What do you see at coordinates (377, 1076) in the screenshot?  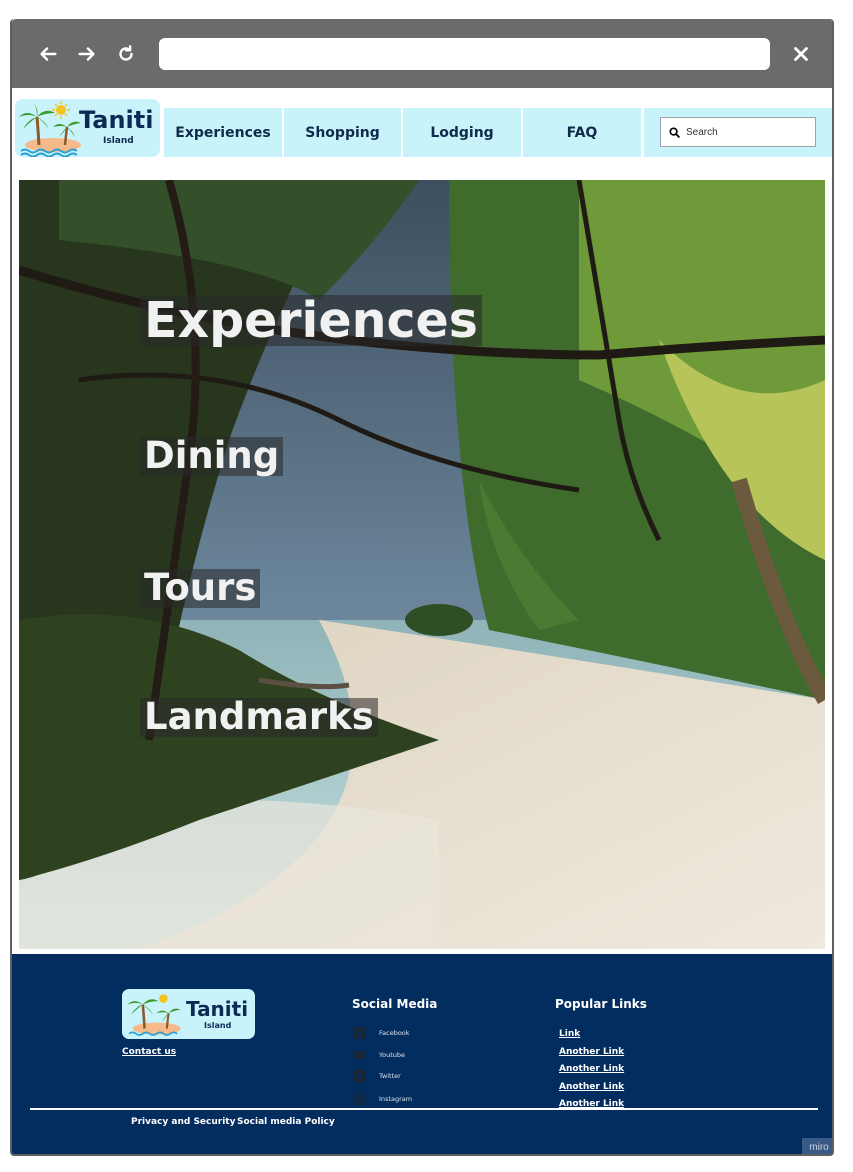 I see `social-twitter: Twitter` at bounding box center [377, 1076].